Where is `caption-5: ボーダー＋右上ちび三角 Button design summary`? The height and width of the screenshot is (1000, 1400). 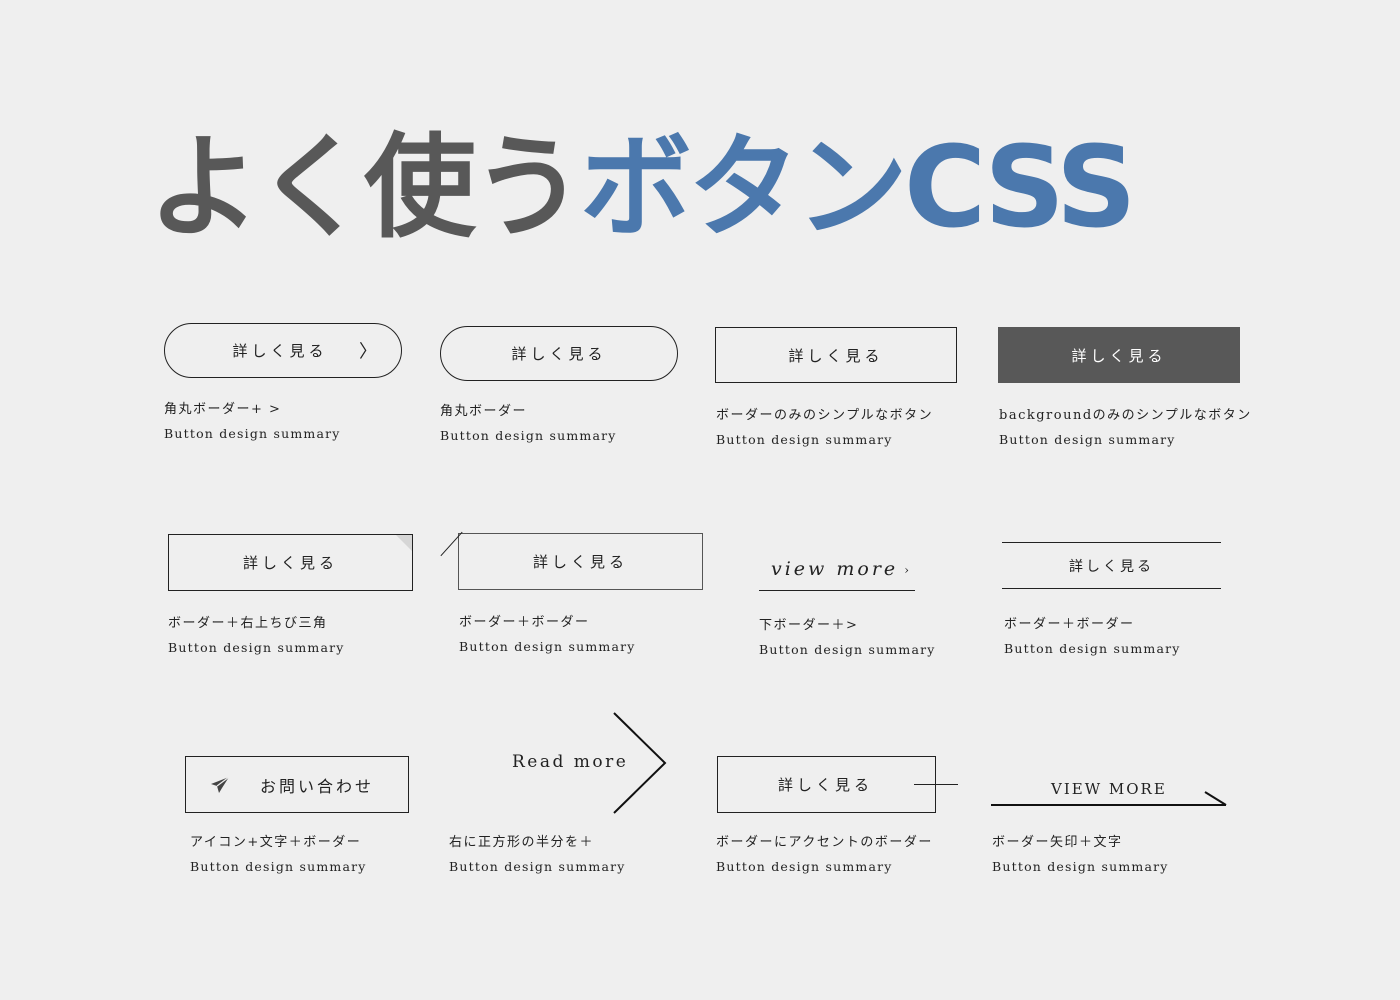
caption-5: ボーダー＋右上ちび三角 Button design summary is located at coordinates (256, 636).